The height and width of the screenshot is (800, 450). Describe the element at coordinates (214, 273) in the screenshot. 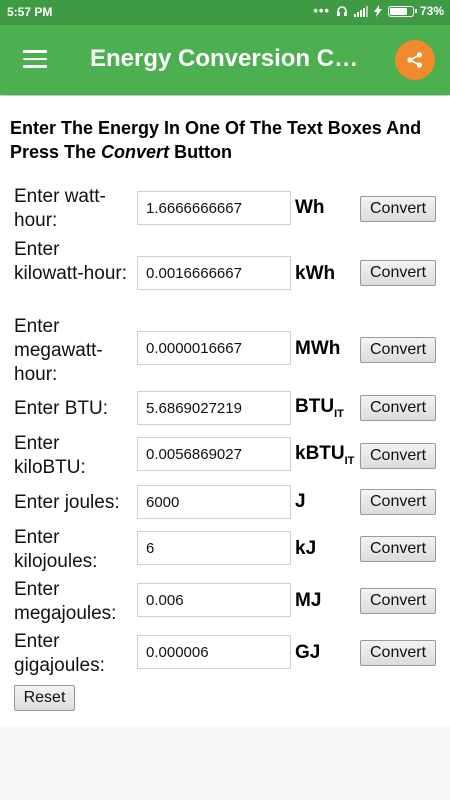

I see `kilowatt-hour-input` at that location.